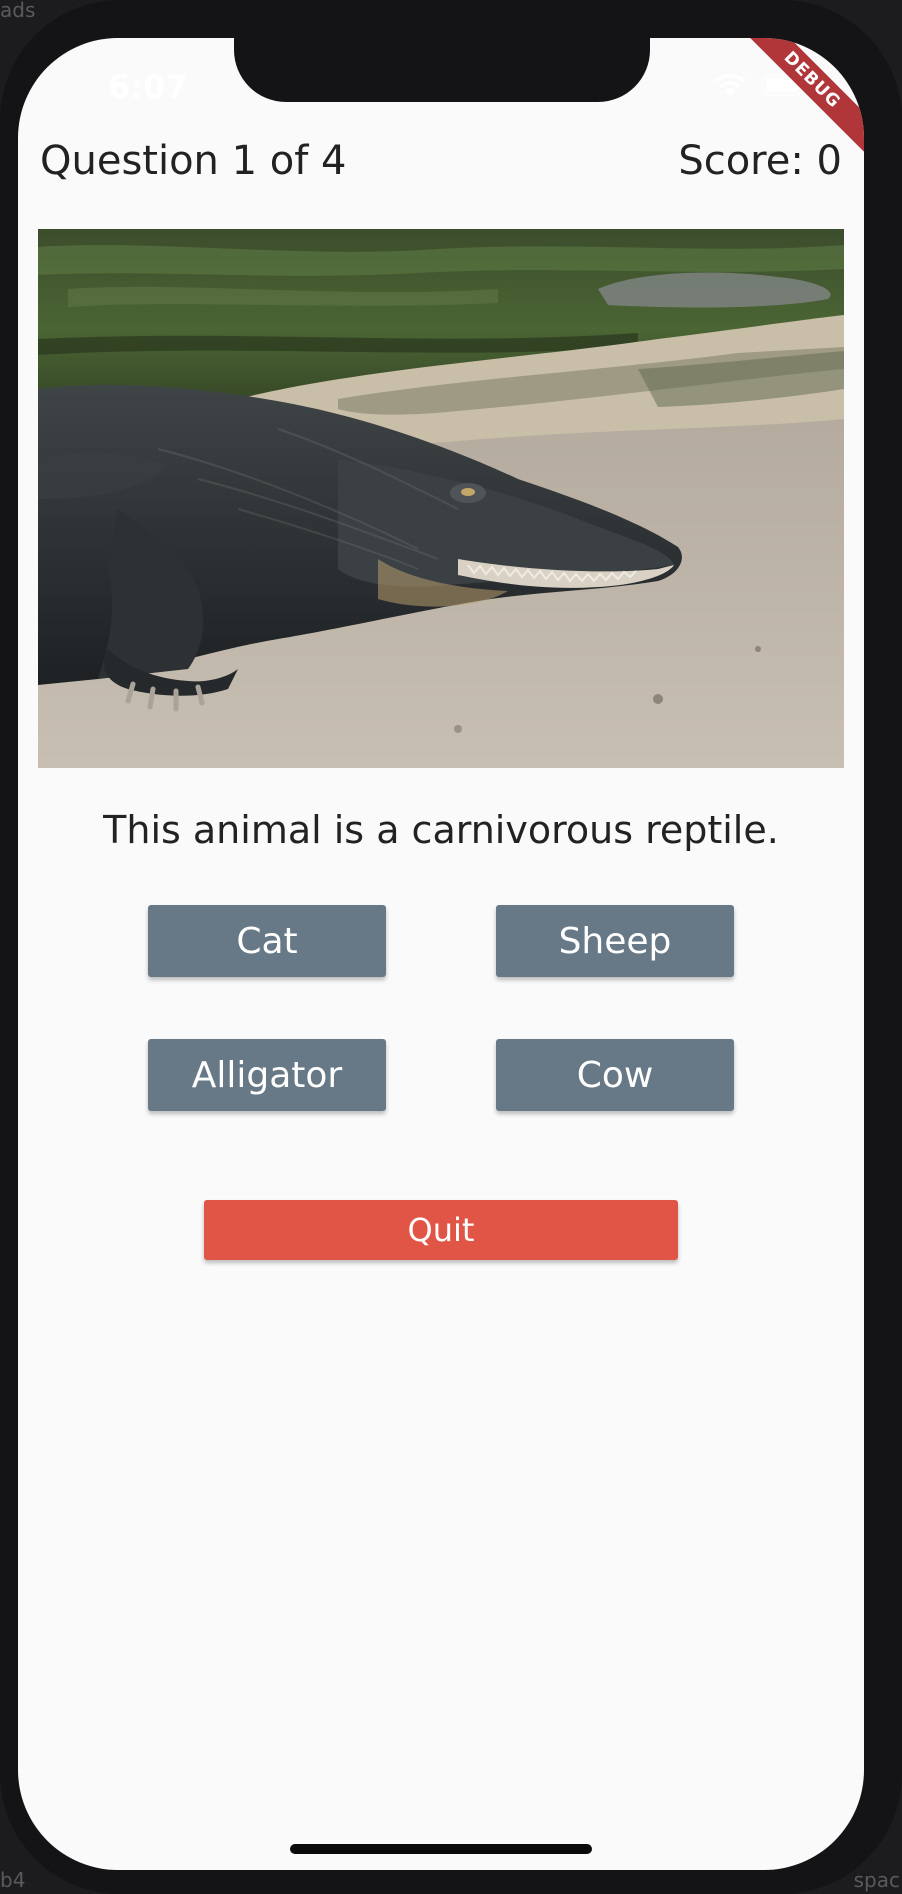 The height and width of the screenshot is (1894, 902). What do you see at coordinates (267, 941) in the screenshot?
I see `answer-button-cat: Cat` at bounding box center [267, 941].